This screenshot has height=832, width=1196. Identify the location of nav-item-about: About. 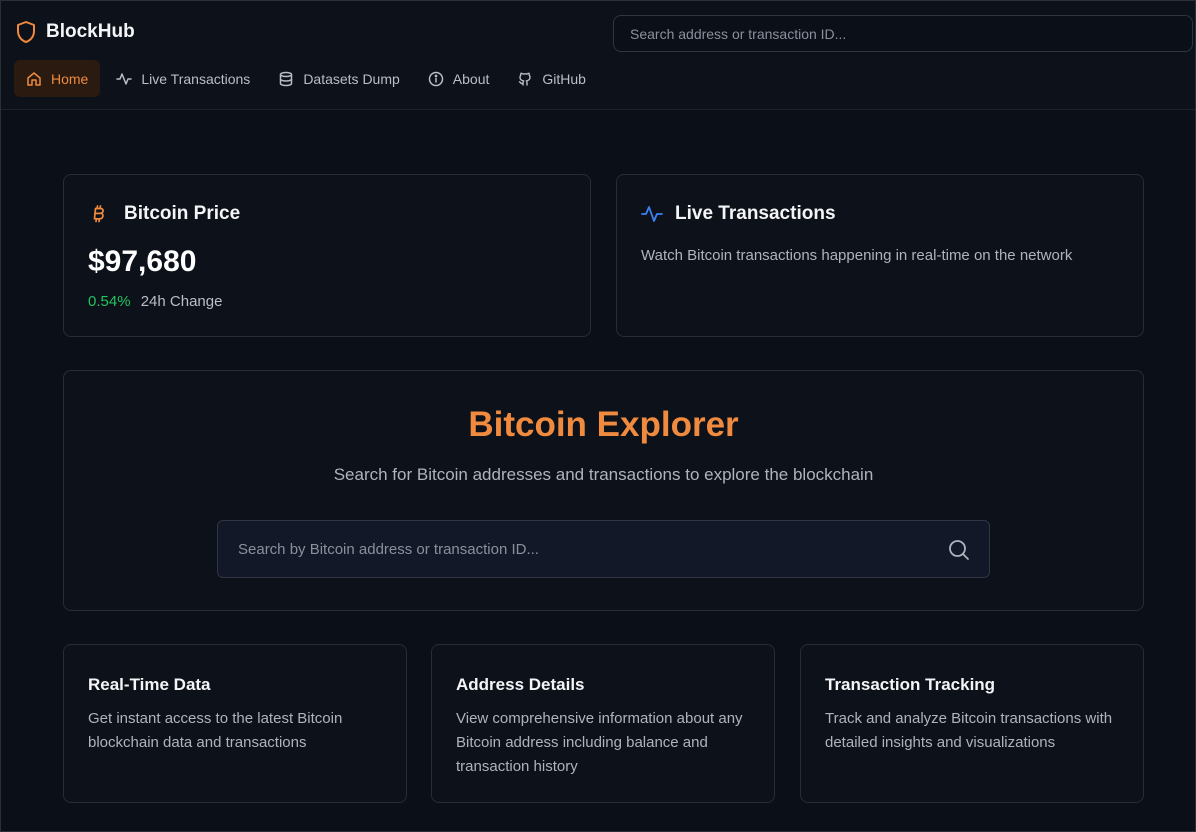
(459, 78).